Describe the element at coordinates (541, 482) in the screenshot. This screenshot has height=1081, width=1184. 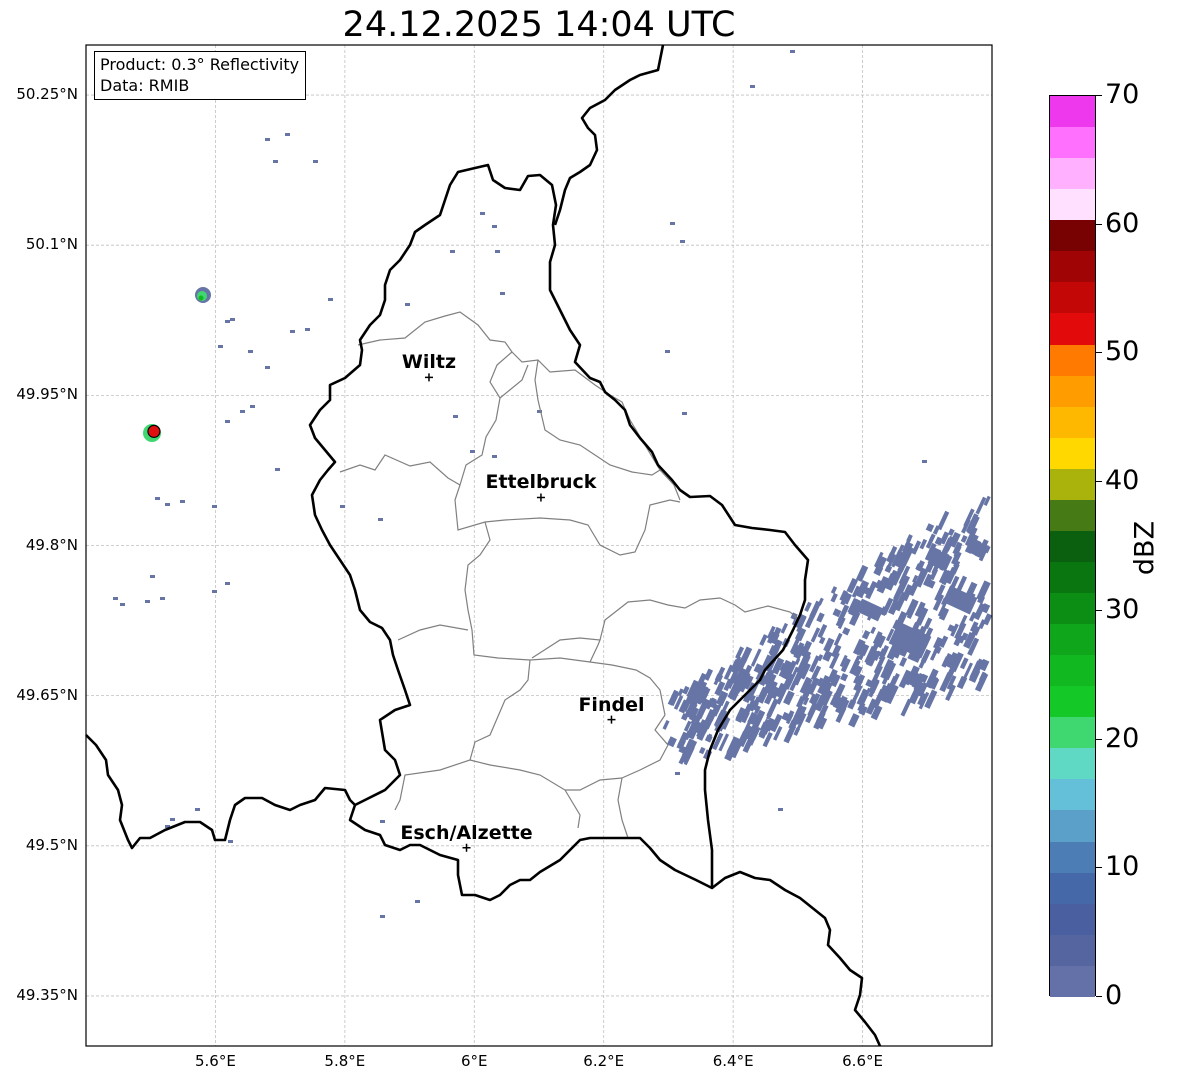
I see `city-label: Ettelbruck` at that location.